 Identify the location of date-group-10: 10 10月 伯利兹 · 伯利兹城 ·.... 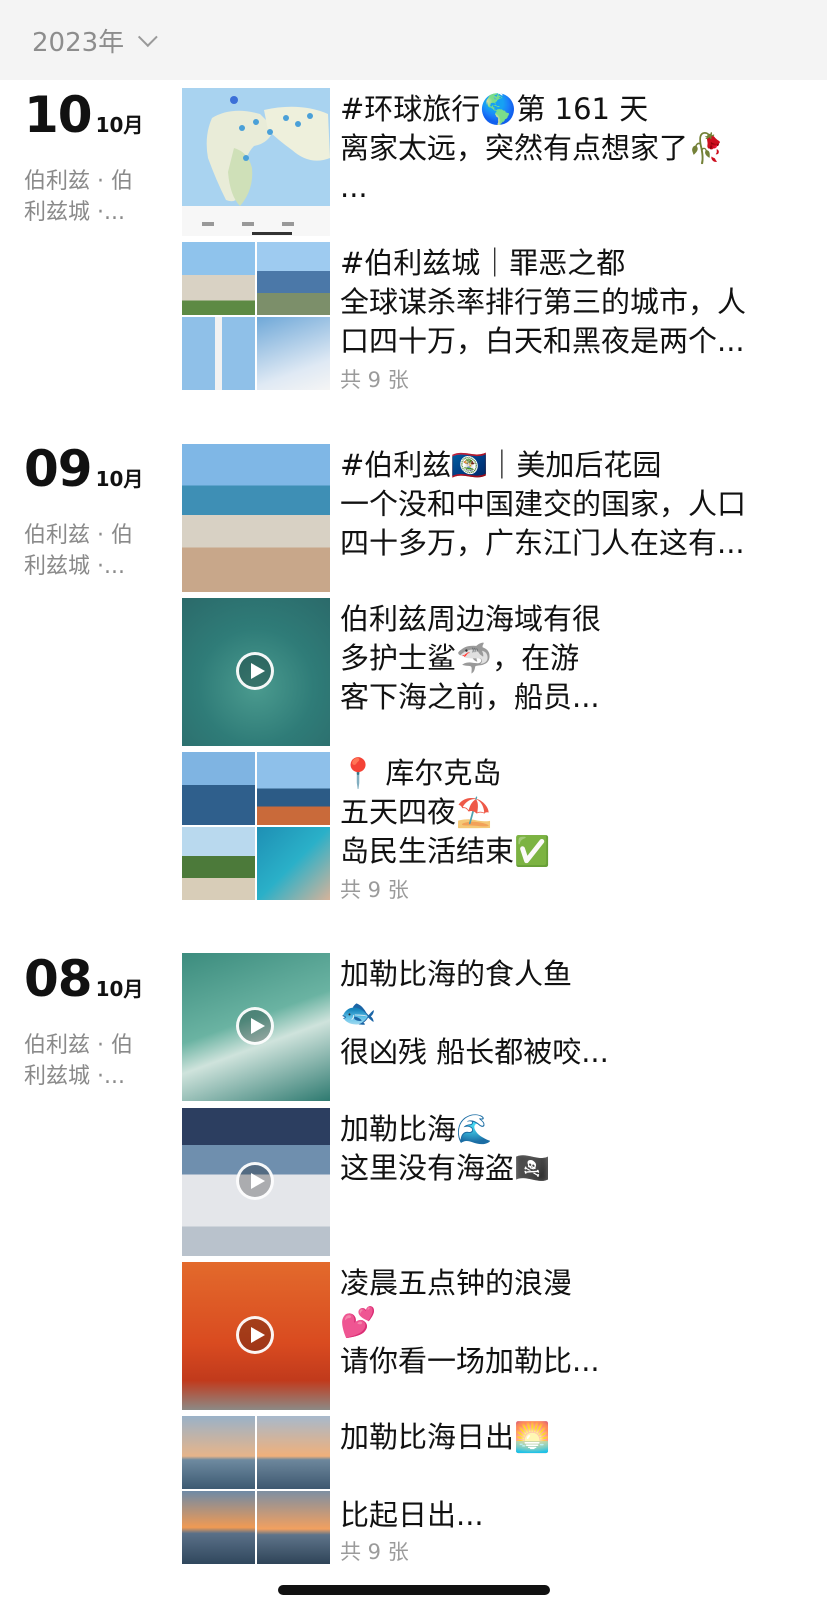
(94, 159).